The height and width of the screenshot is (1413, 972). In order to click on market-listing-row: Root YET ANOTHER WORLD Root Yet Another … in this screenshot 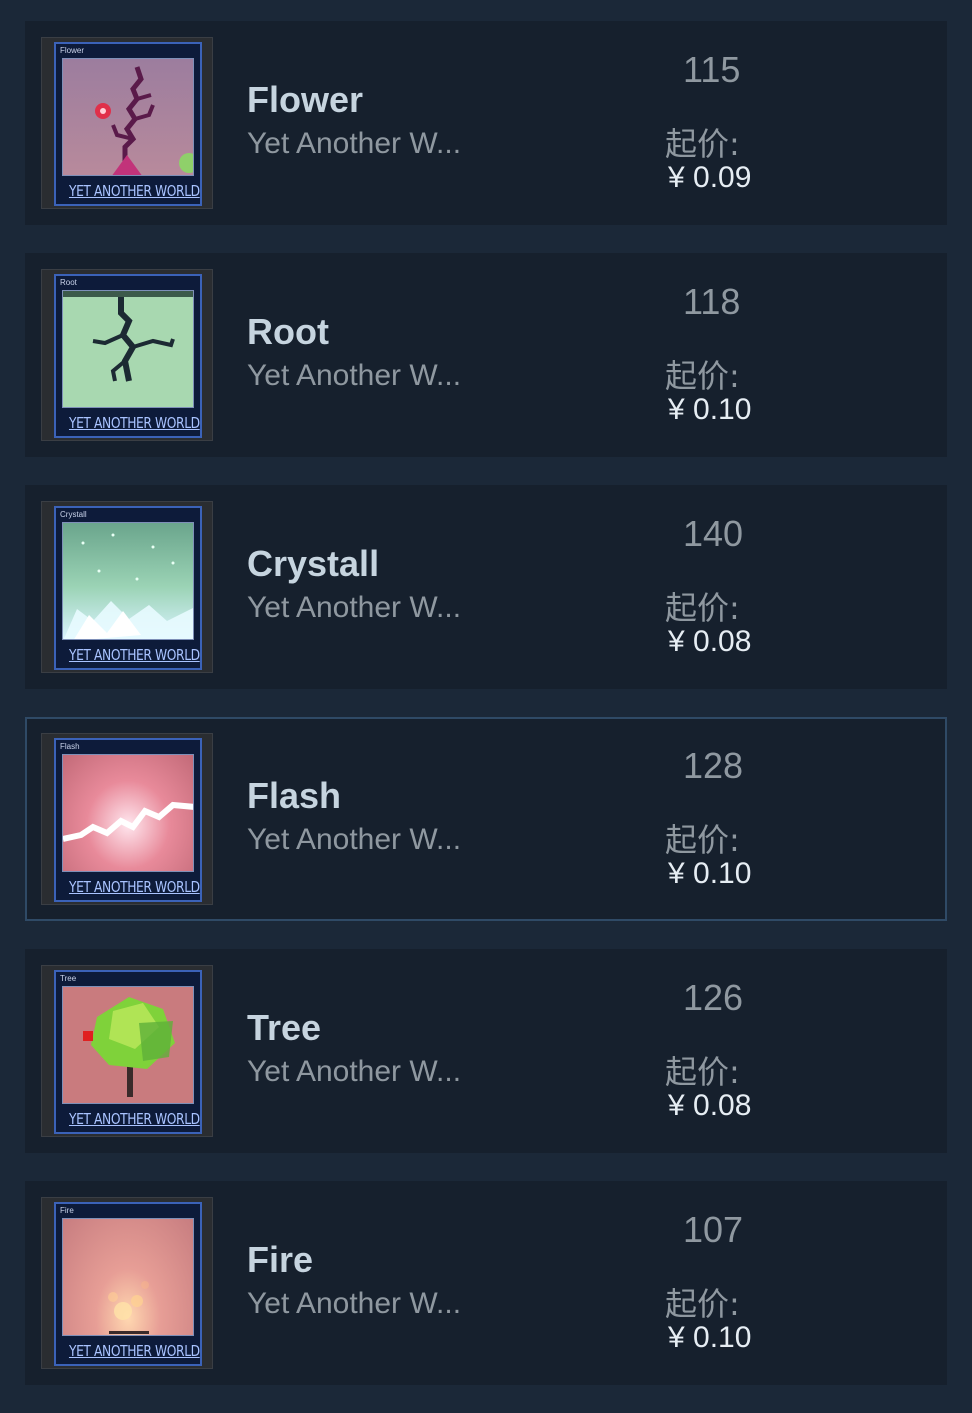, I will do `click(486, 355)`.